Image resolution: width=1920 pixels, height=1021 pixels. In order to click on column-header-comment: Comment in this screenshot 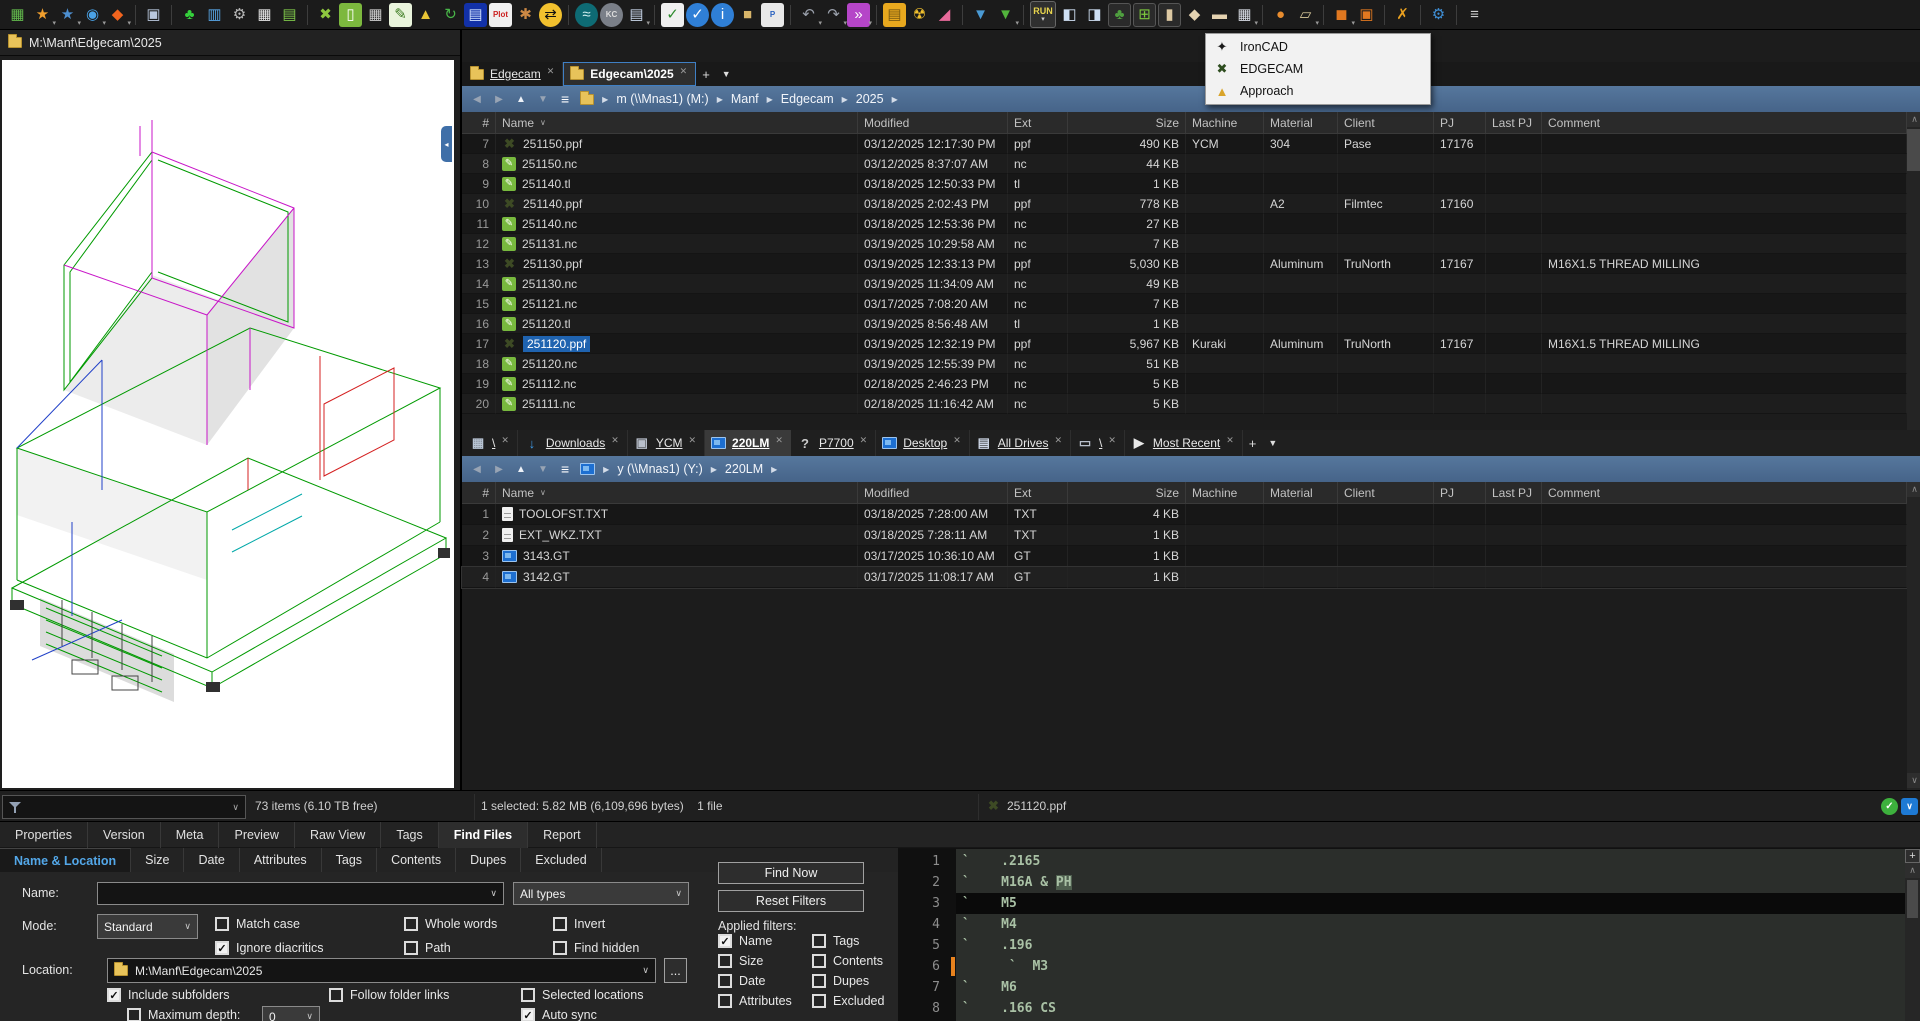, I will do `click(1724, 492)`.